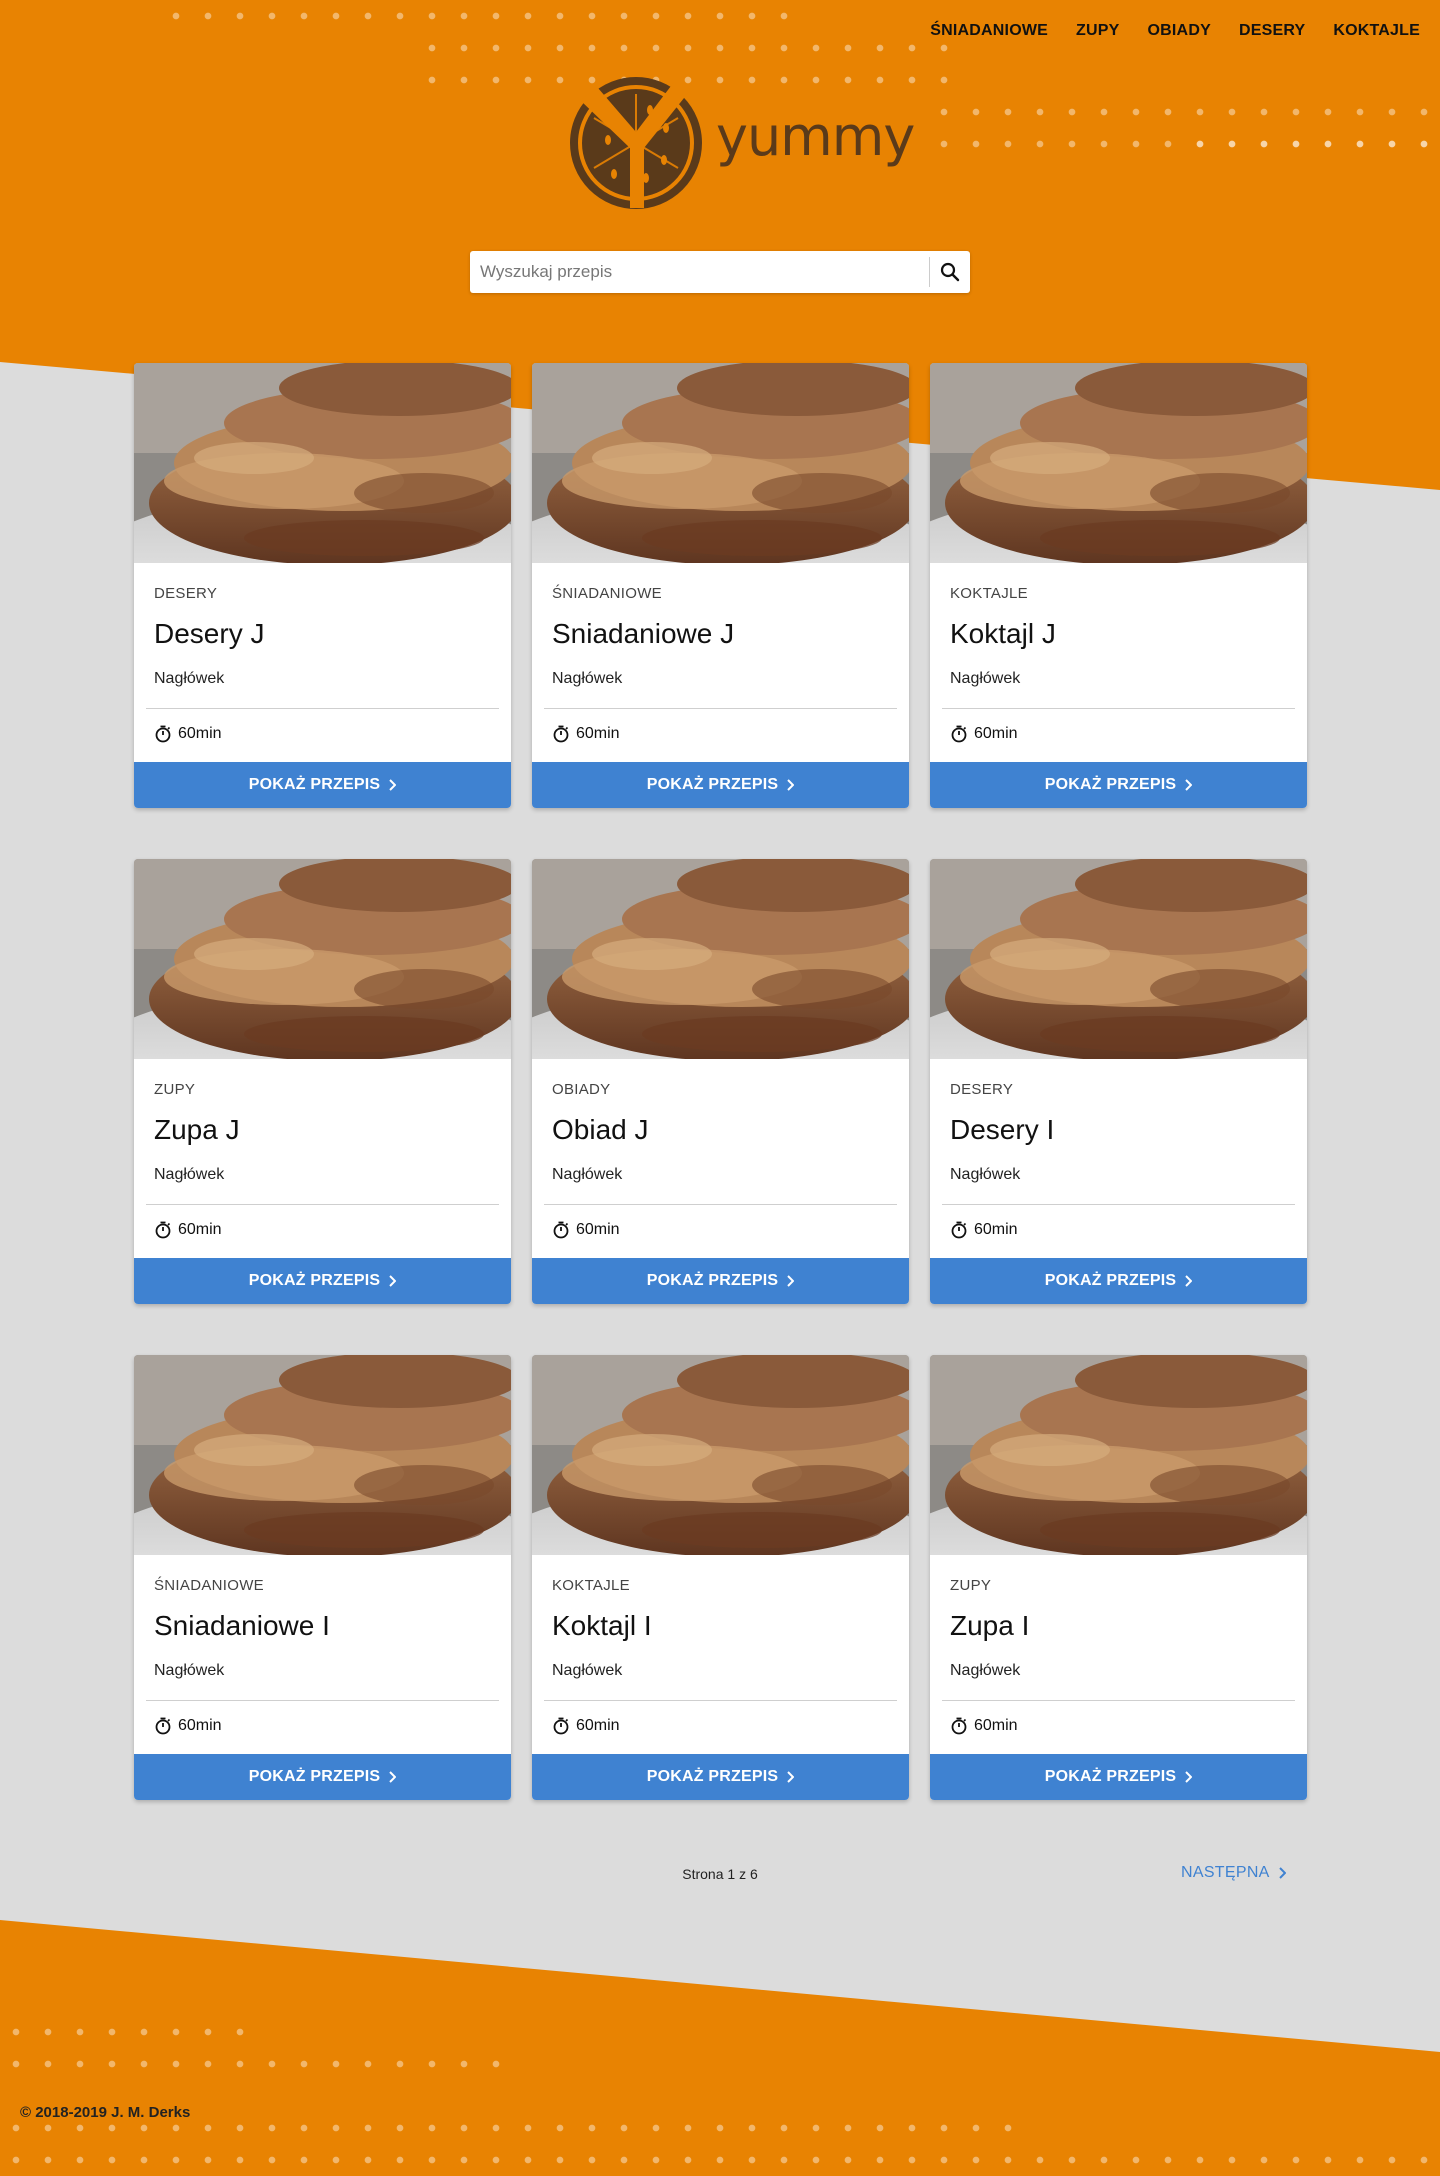 The width and height of the screenshot is (1440, 2176). What do you see at coordinates (643, 633) in the screenshot?
I see `recipe-title: Sniadaniowe J` at bounding box center [643, 633].